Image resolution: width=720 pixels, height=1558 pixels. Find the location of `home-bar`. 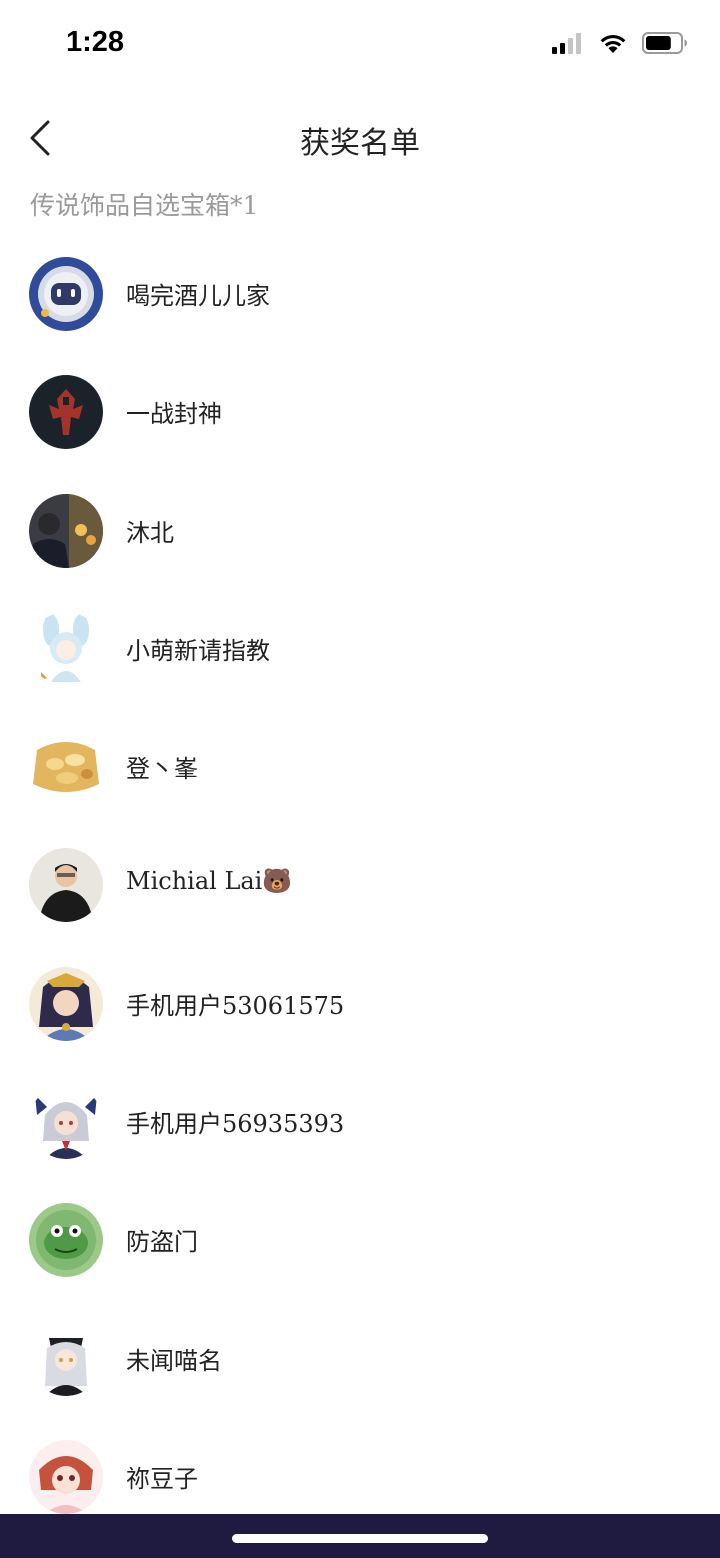

home-bar is located at coordinates (360, 1536).